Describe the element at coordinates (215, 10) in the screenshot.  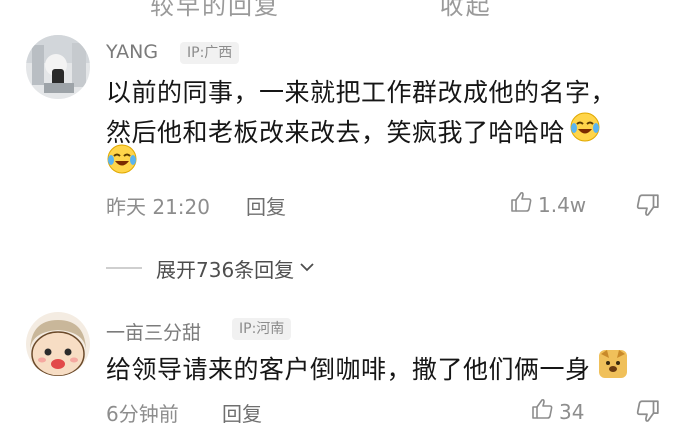
I see `previous-reply-left: 较早的回复` at that location.